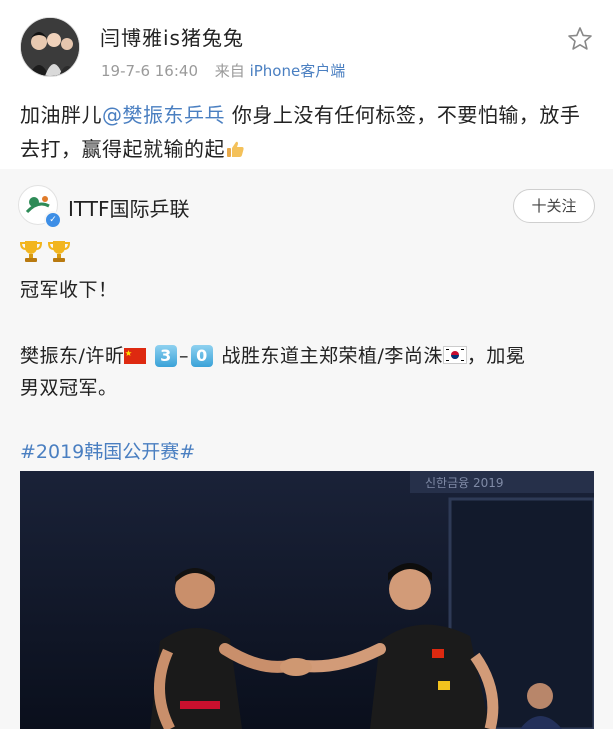  What do you see at coordinates (165, 356) in the screenshot?
I see `score-left: 3` at bounding box center [165, 356].